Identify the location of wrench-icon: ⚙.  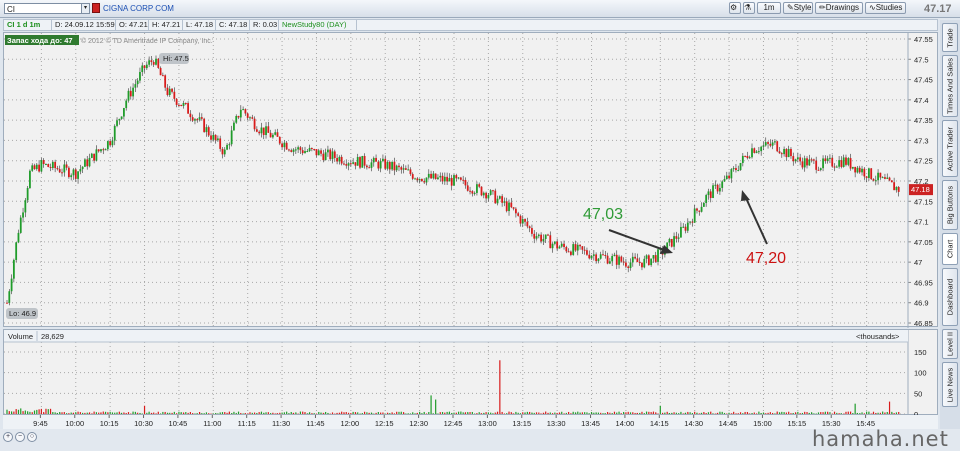
(735, 8).